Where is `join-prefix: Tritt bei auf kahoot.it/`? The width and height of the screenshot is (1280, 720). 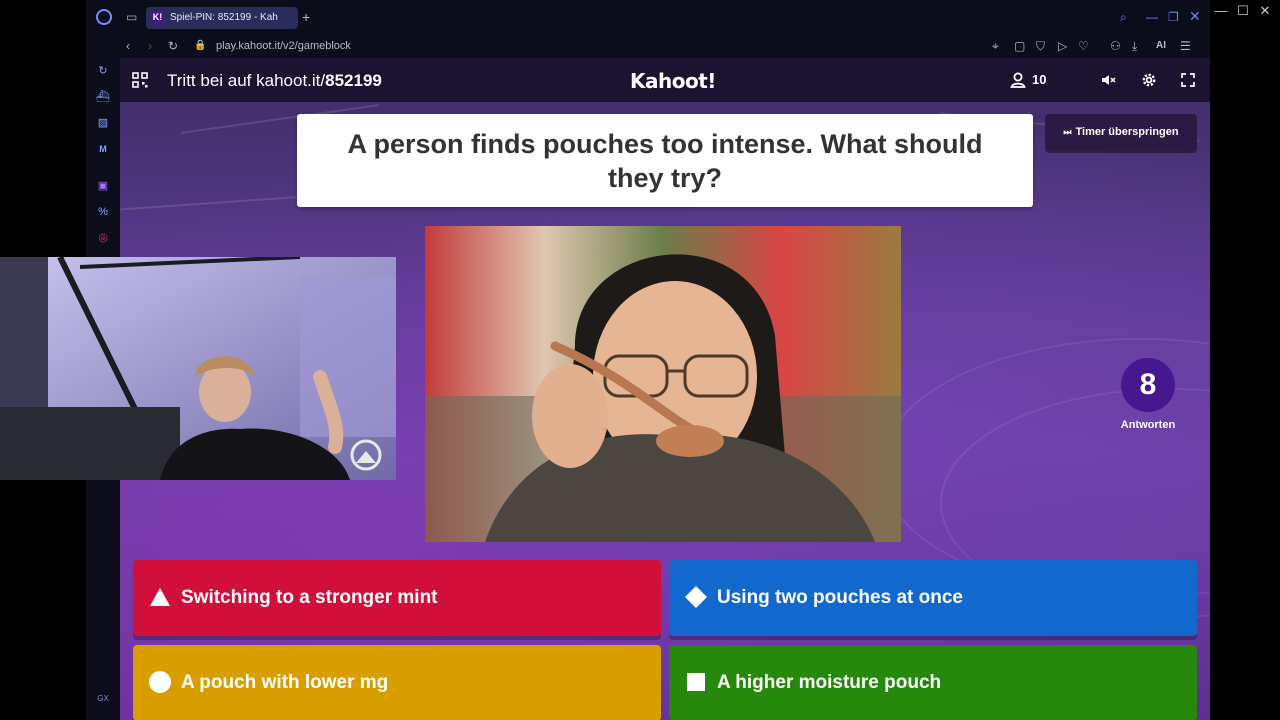
join-prefix: Tritt bei auf kahoot.it/ is located at coordinates (246, 80).